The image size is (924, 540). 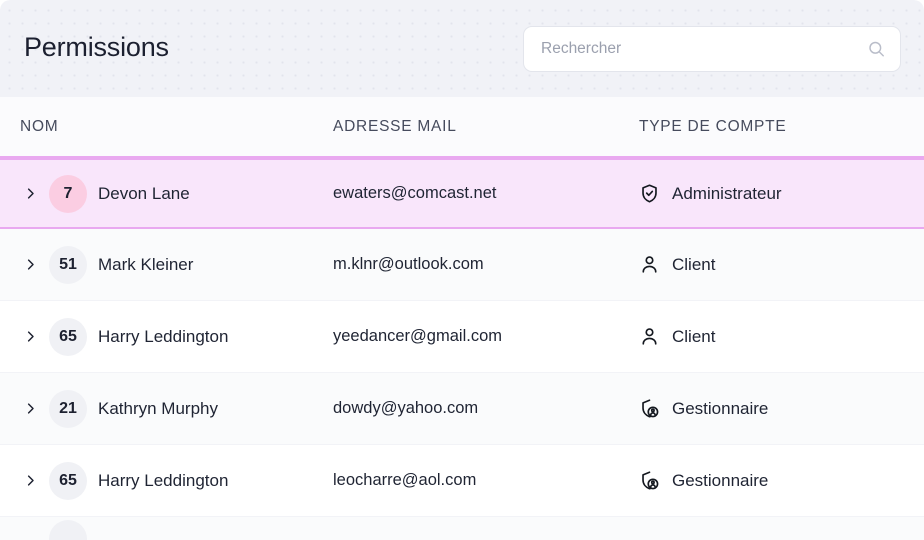 I want to click on search-container, so click(x=712, y=48).